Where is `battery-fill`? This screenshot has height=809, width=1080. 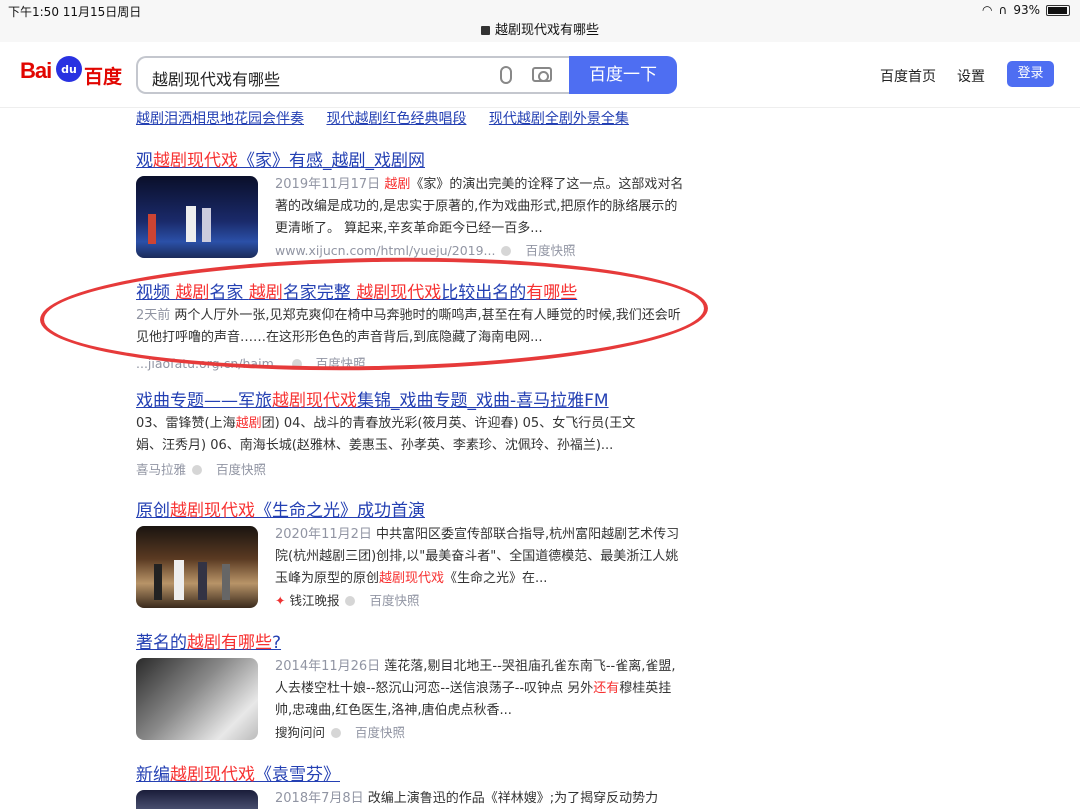 battery-fill is located at coordinates (1057, 10).